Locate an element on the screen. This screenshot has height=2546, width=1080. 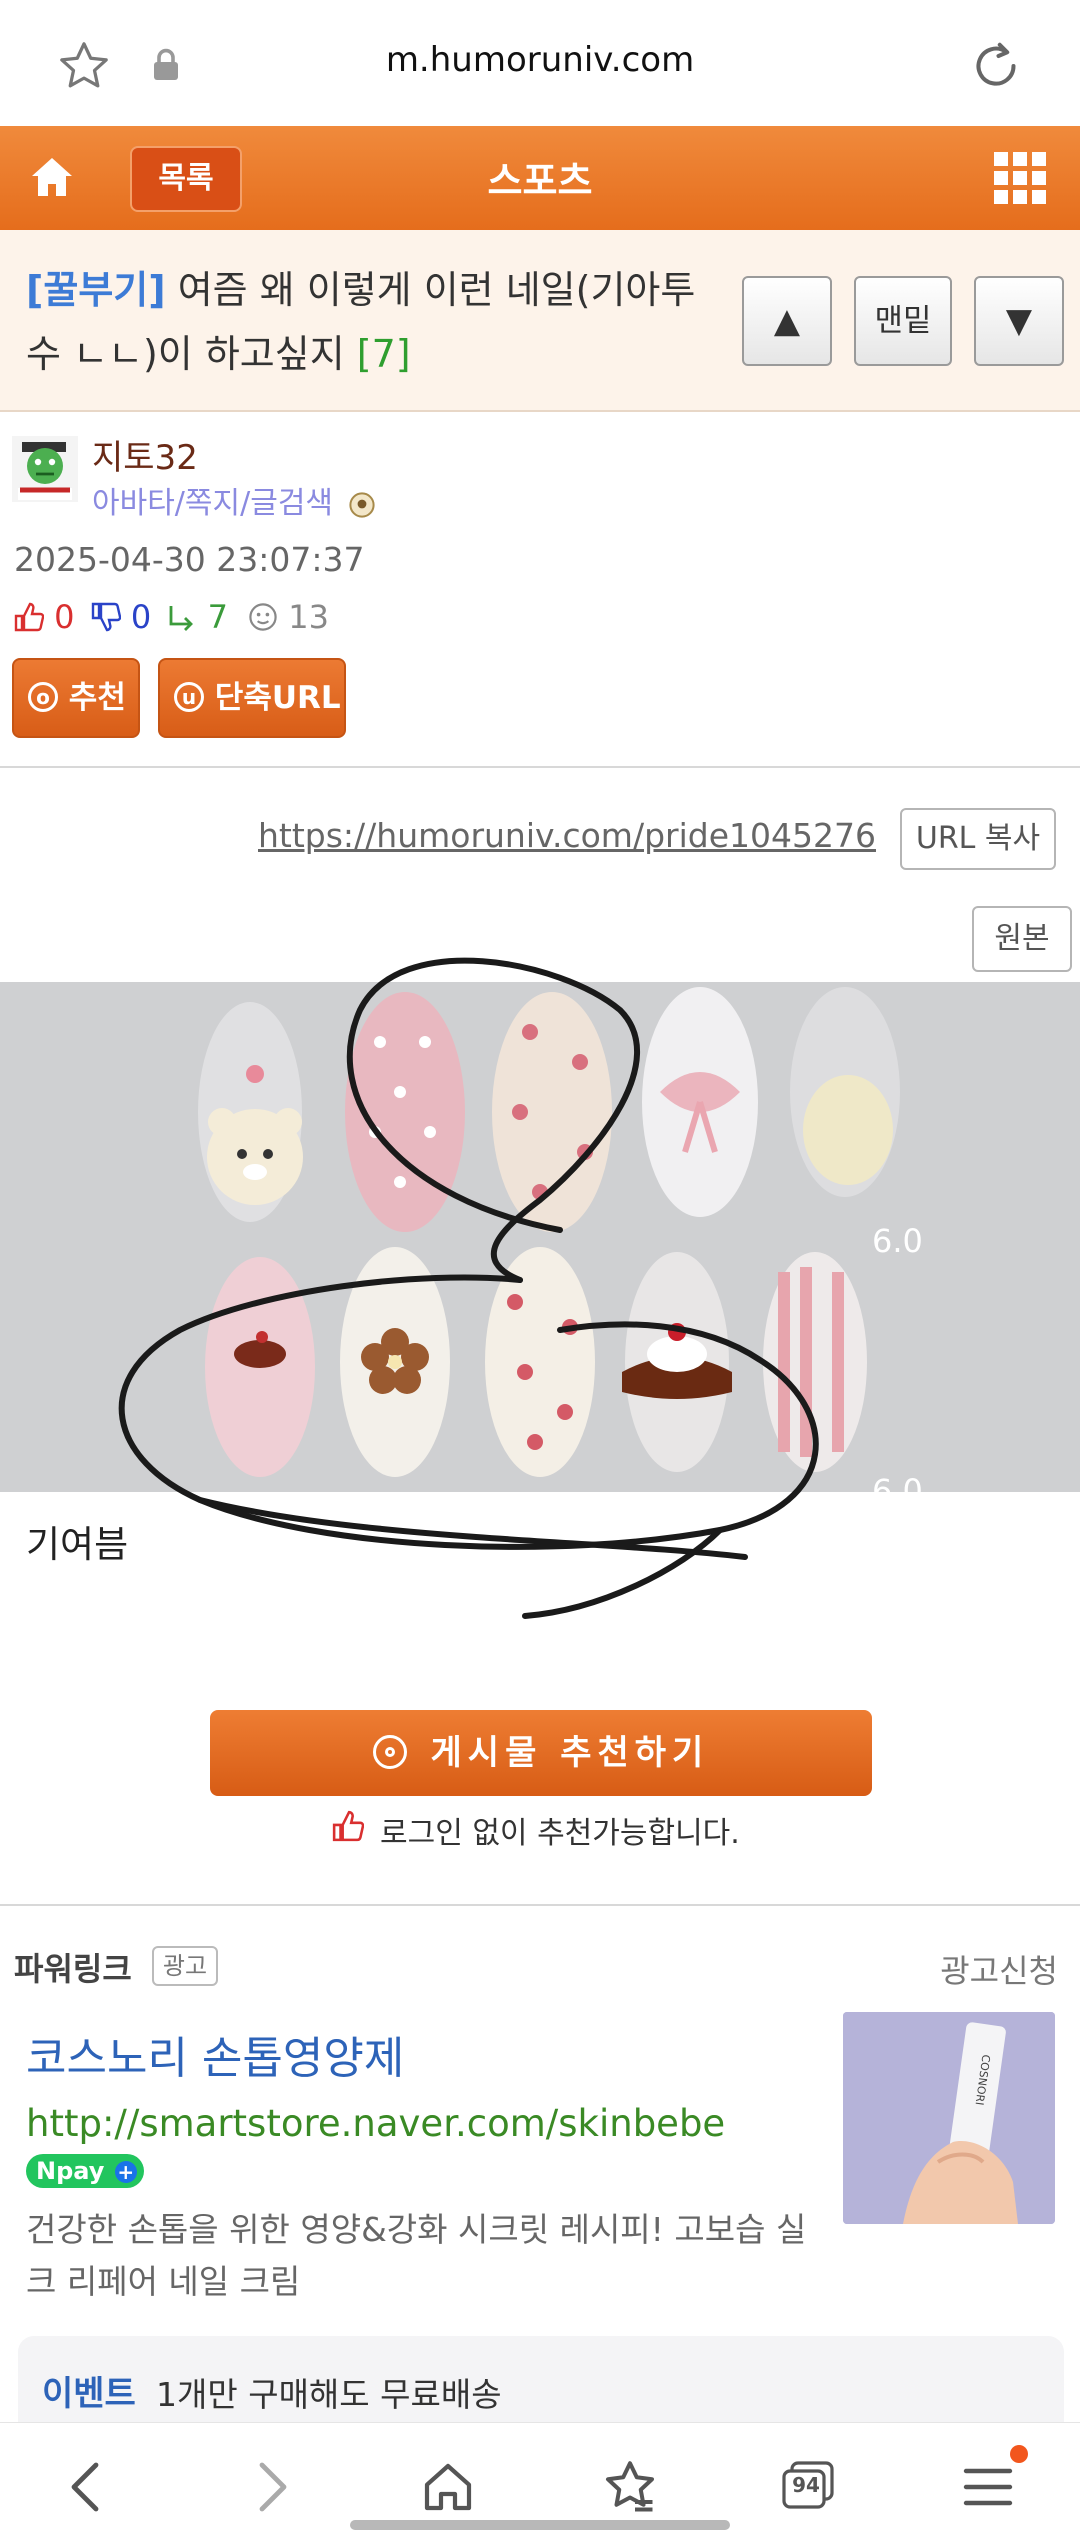
scroll-bottom-button: 맨밑 is located at coordinates (903, 321).